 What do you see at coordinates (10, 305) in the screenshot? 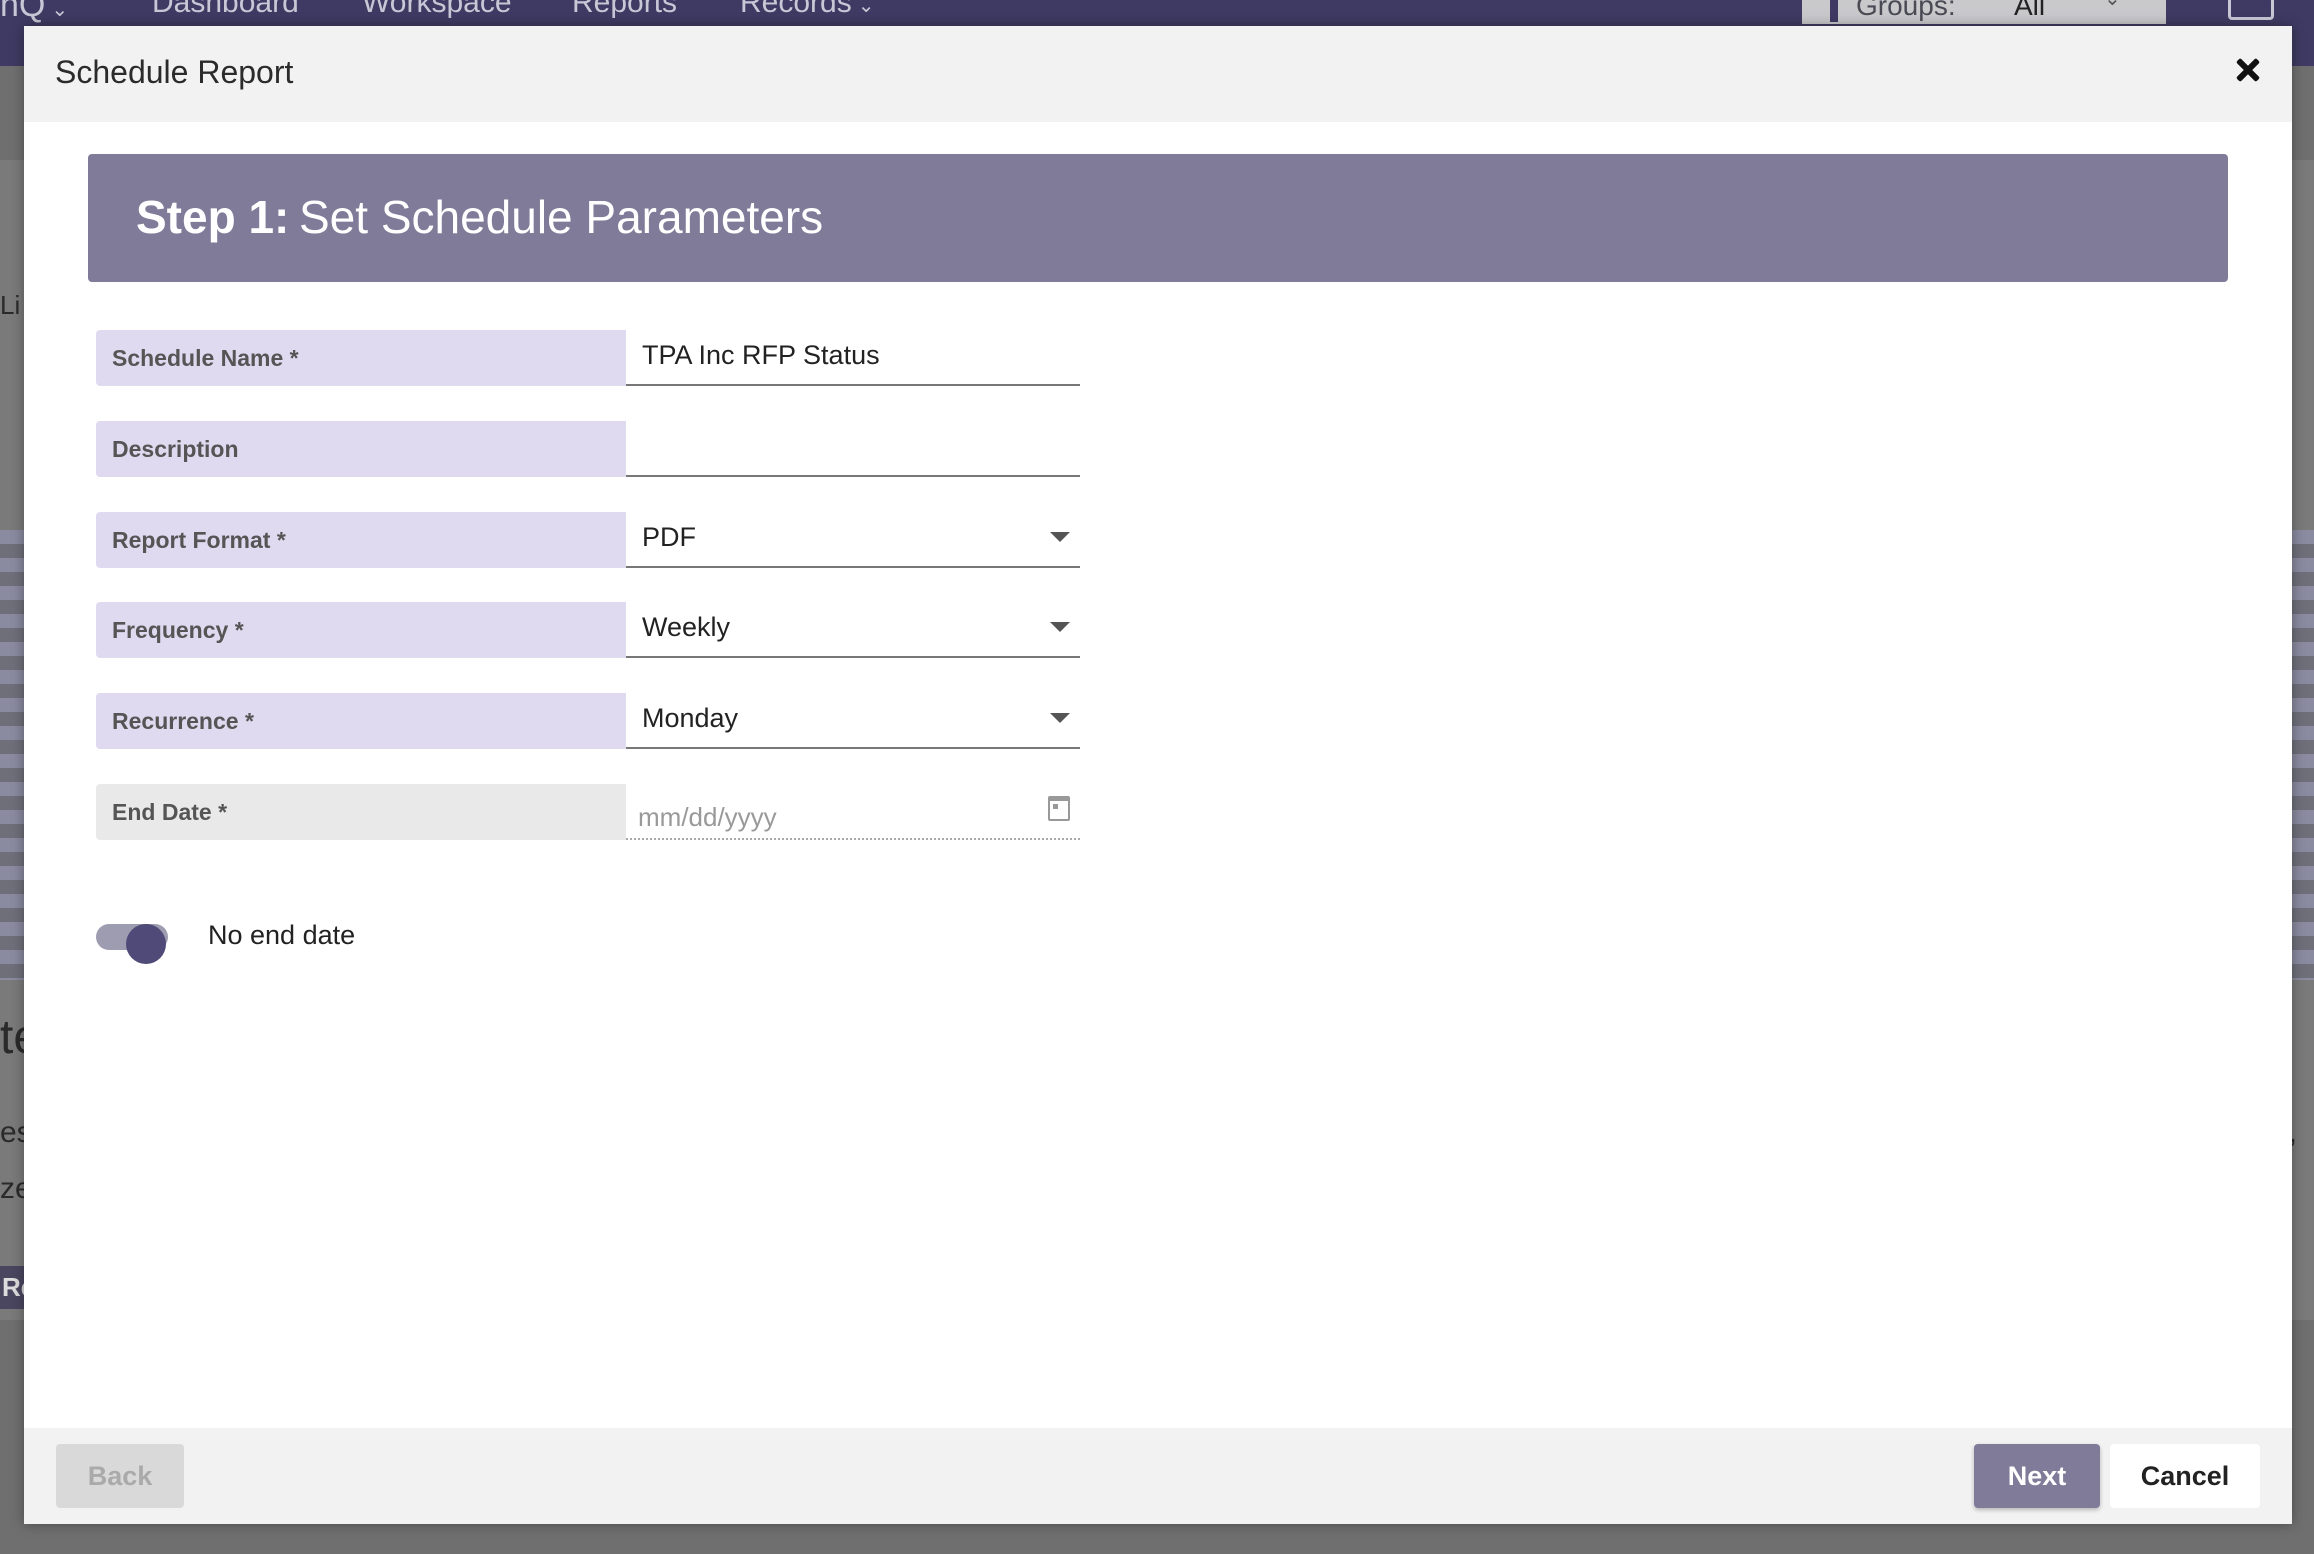
I see `background-tab-fragment: Li` at bounding box center [10, 305].